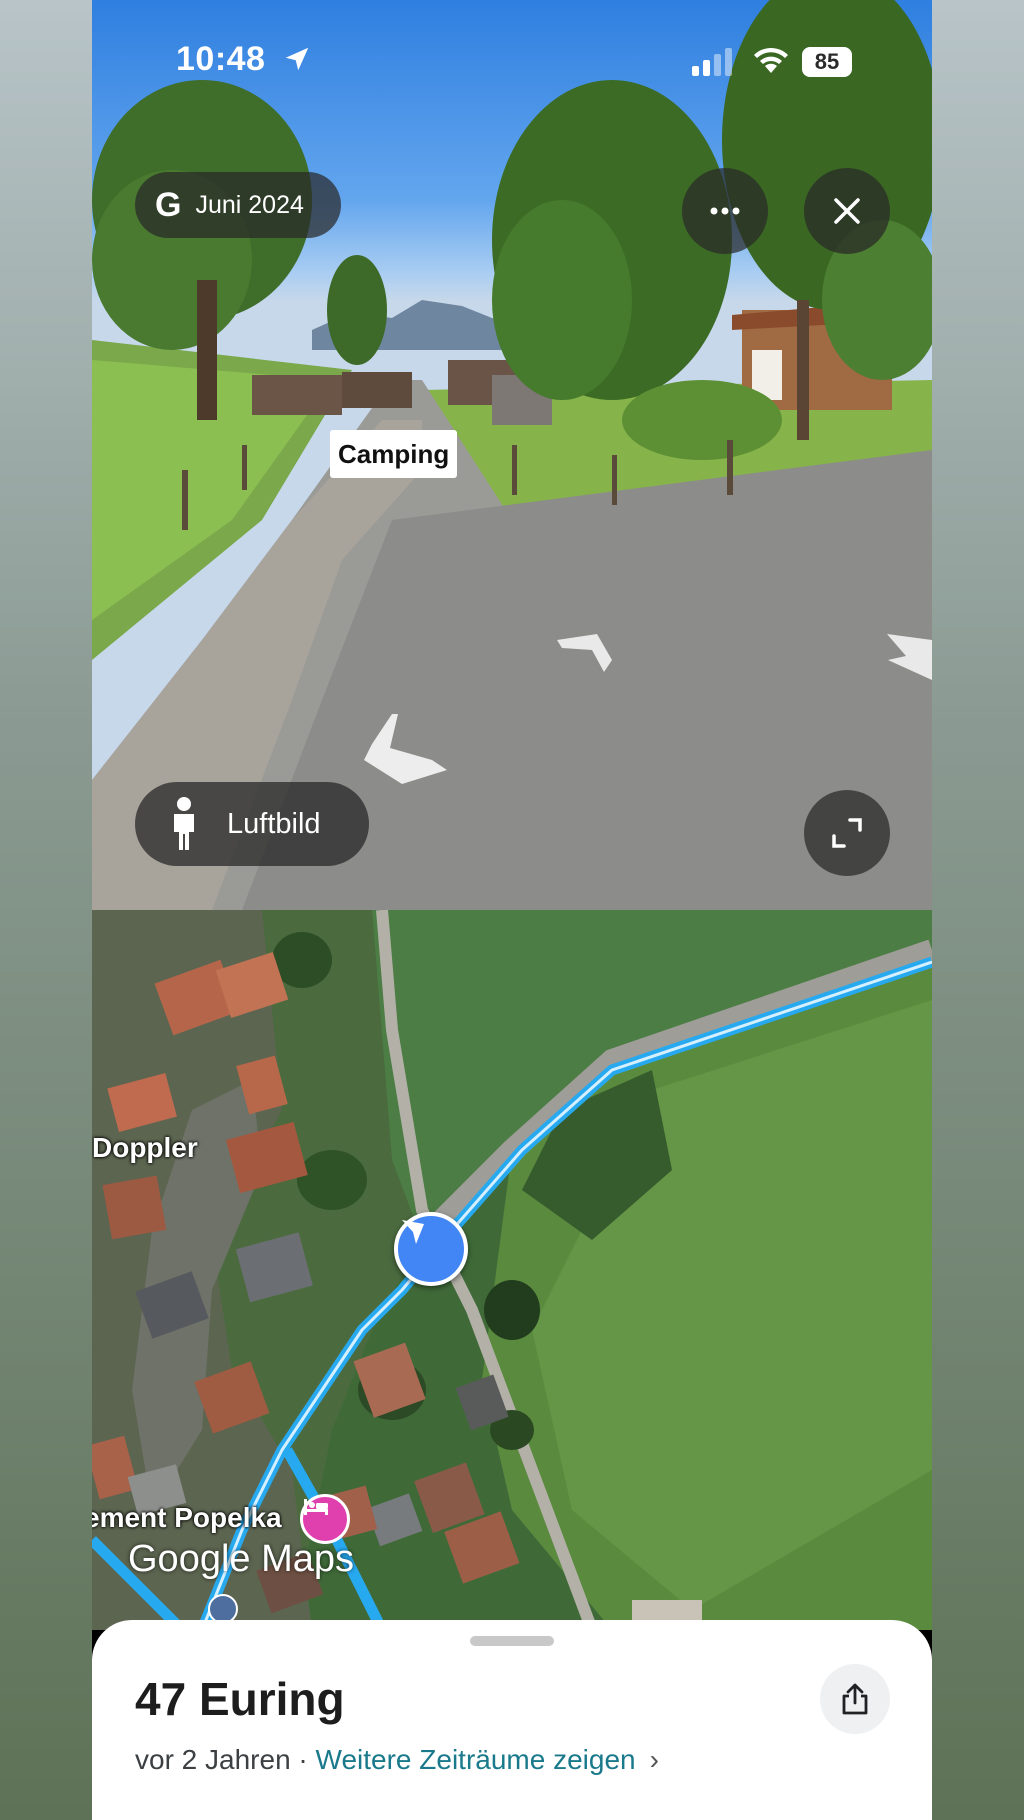 The image size is (1024, 1820). I want to click on pegman-icon, so click(184, 823).